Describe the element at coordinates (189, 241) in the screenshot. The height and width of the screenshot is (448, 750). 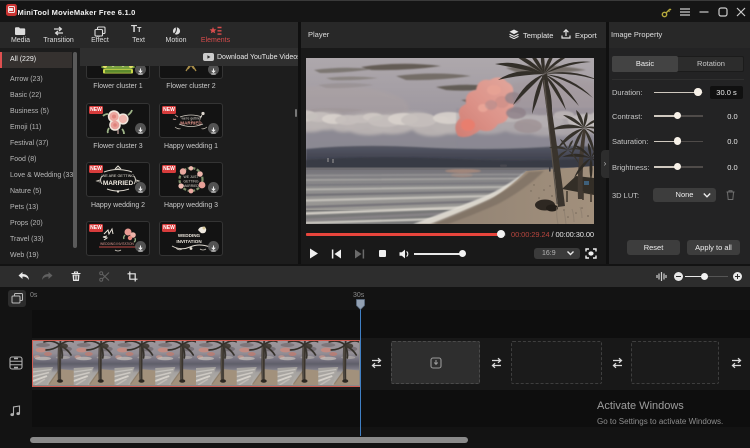
I see `svg-text: INVITATION` at that location.